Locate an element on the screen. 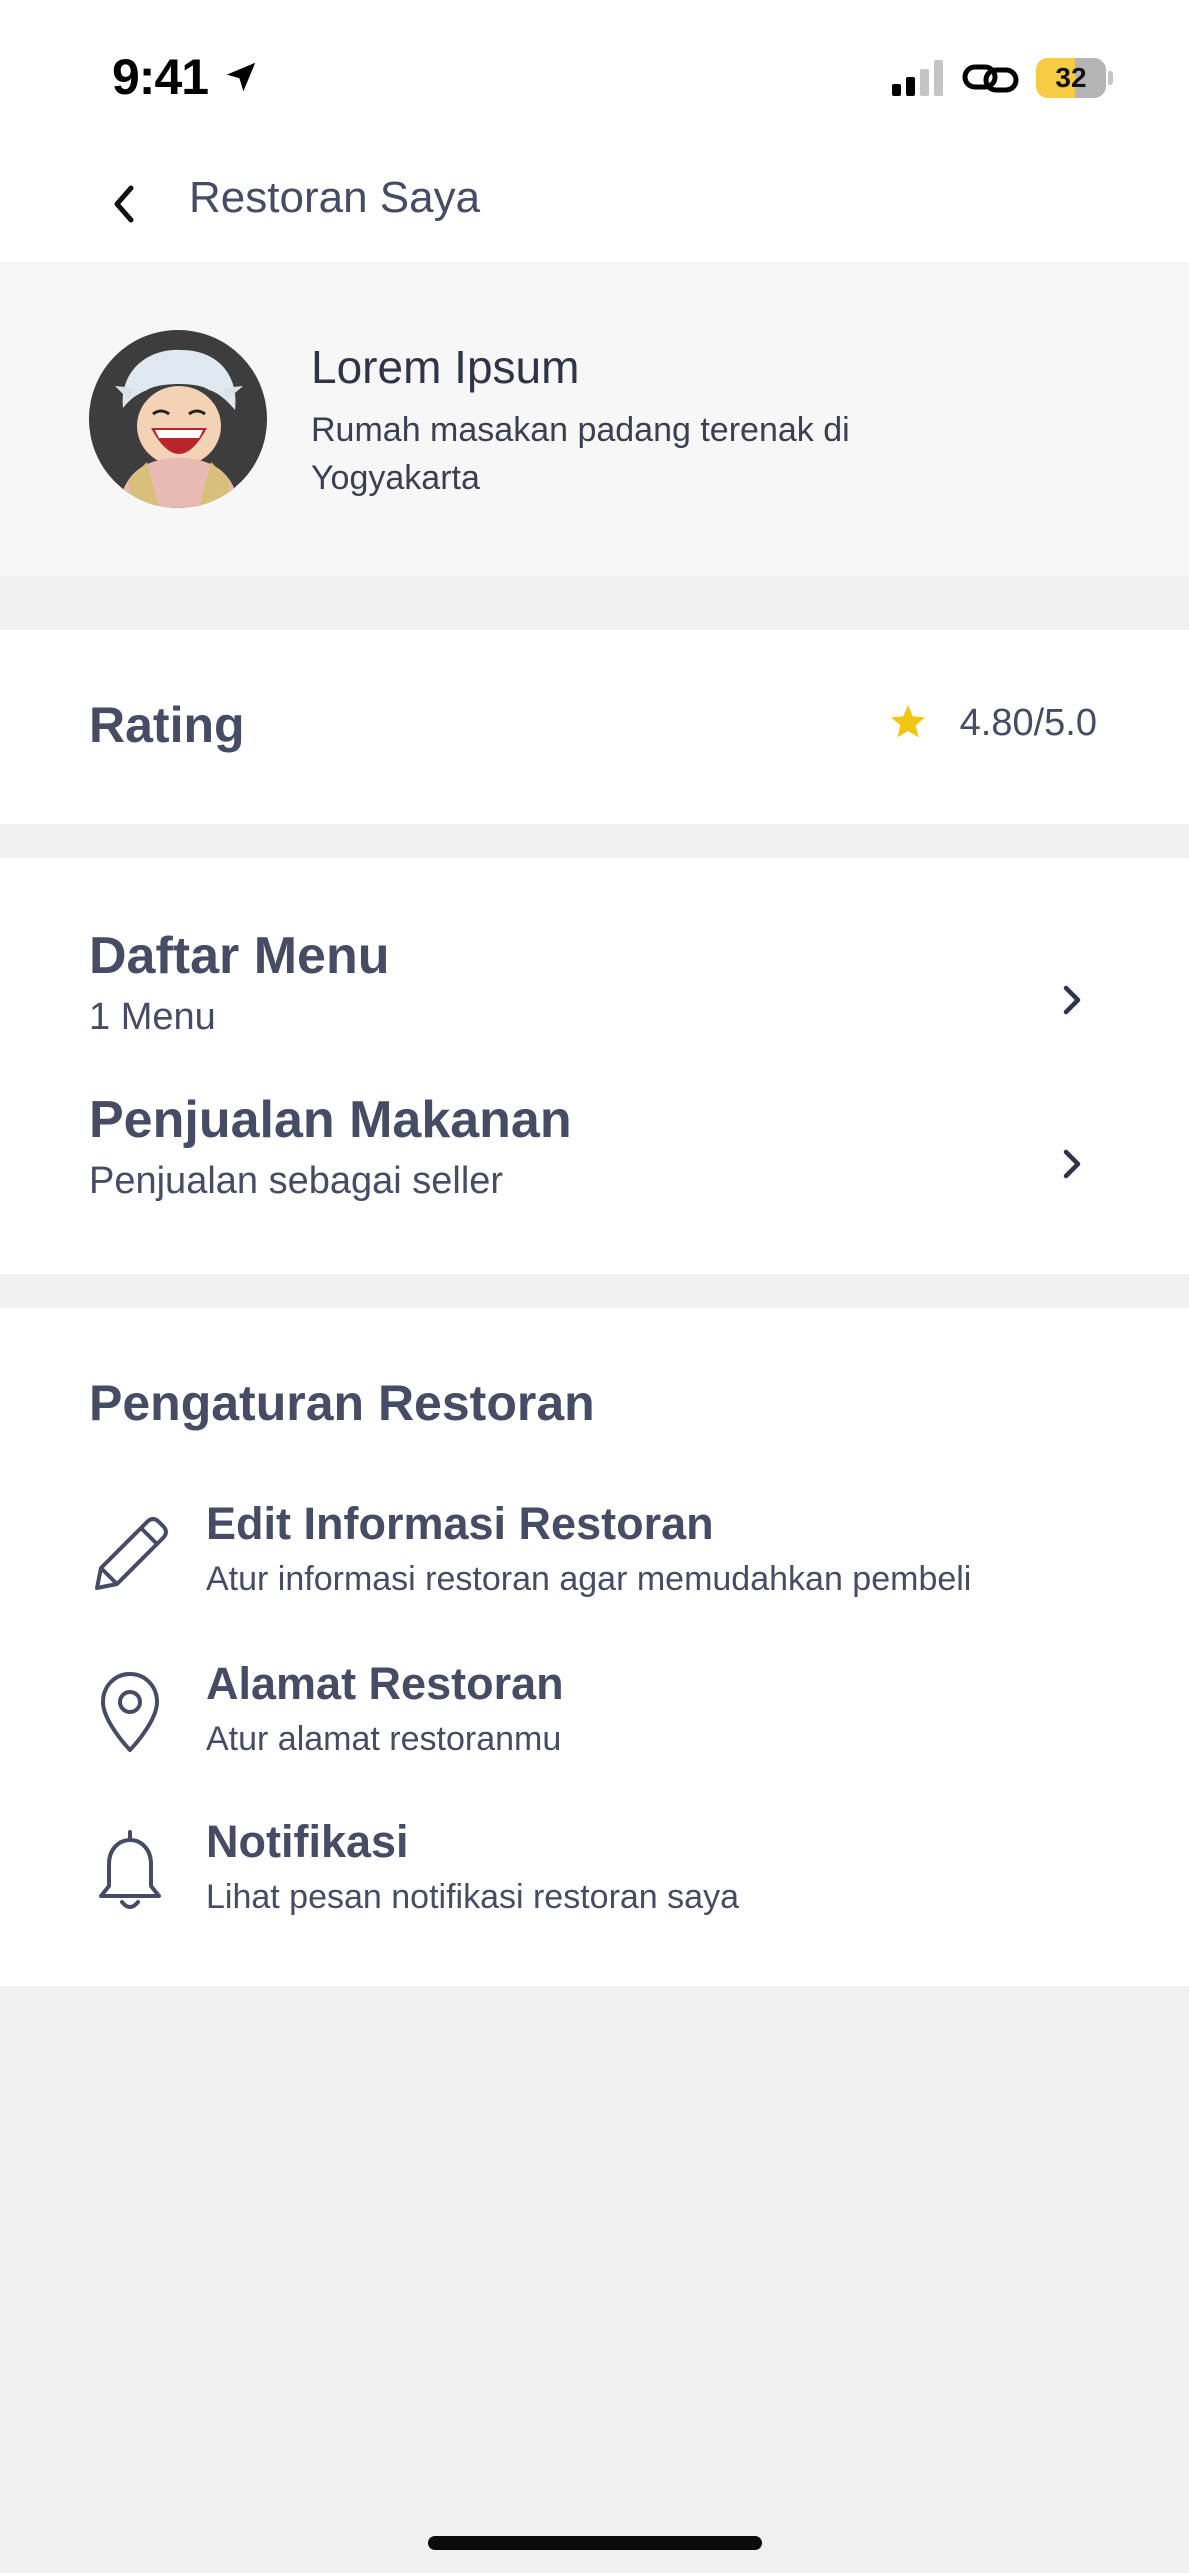 The height and width of the screenshot is (2573, 1189). star-icon is located at coordinates (908, 721).